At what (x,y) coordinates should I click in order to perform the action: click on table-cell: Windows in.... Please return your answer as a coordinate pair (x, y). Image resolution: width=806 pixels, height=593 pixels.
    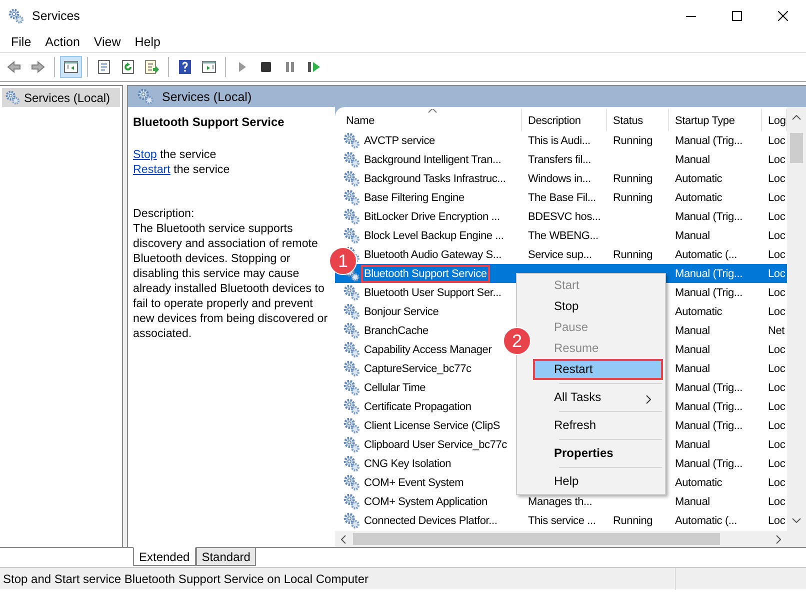
    Looking at the image, I should click on (559, 178).